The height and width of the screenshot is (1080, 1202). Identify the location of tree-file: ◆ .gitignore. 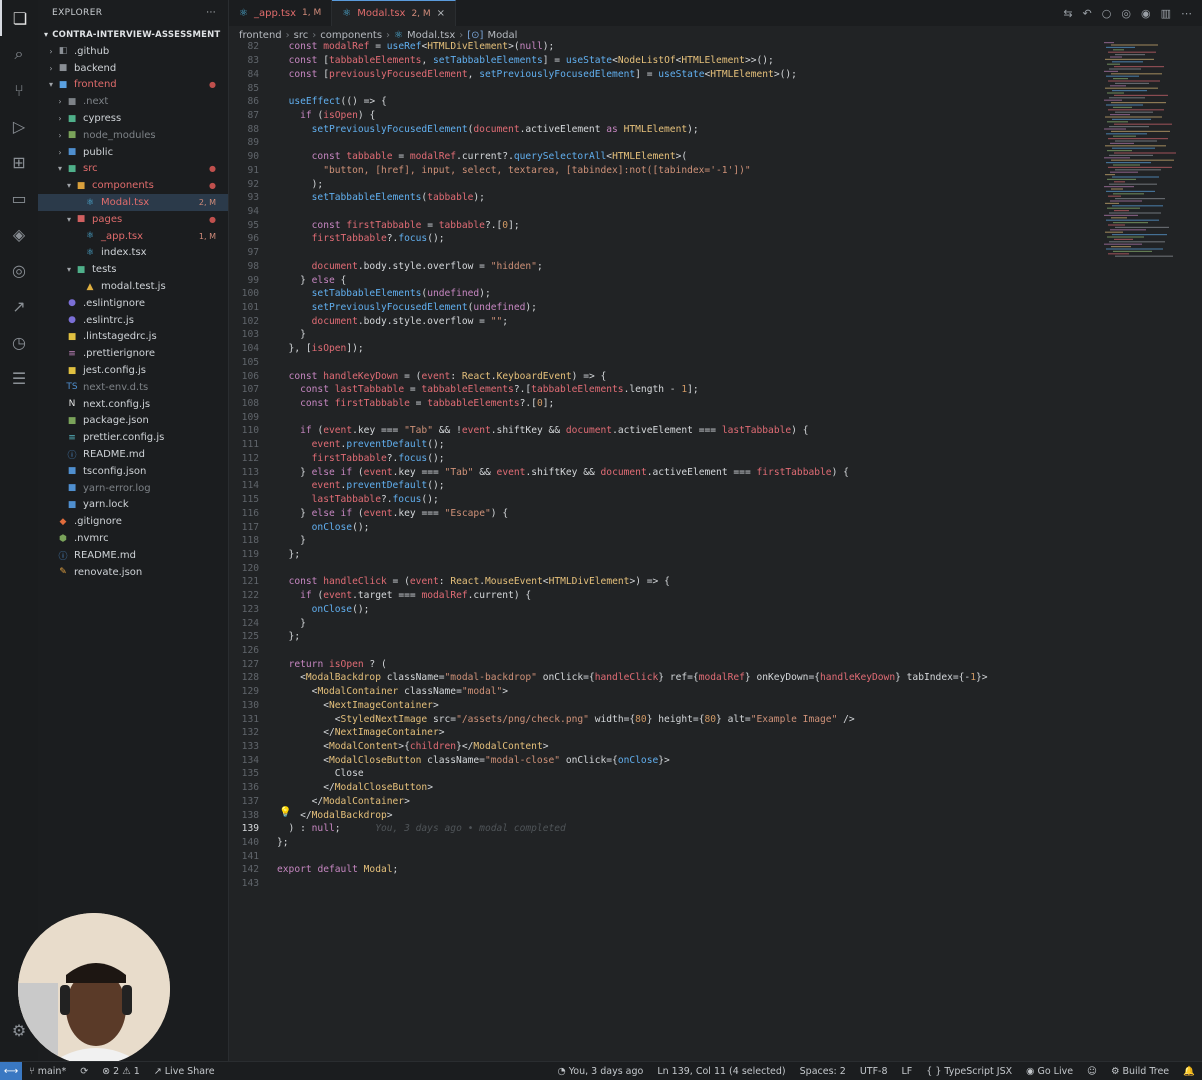
(133, 521).